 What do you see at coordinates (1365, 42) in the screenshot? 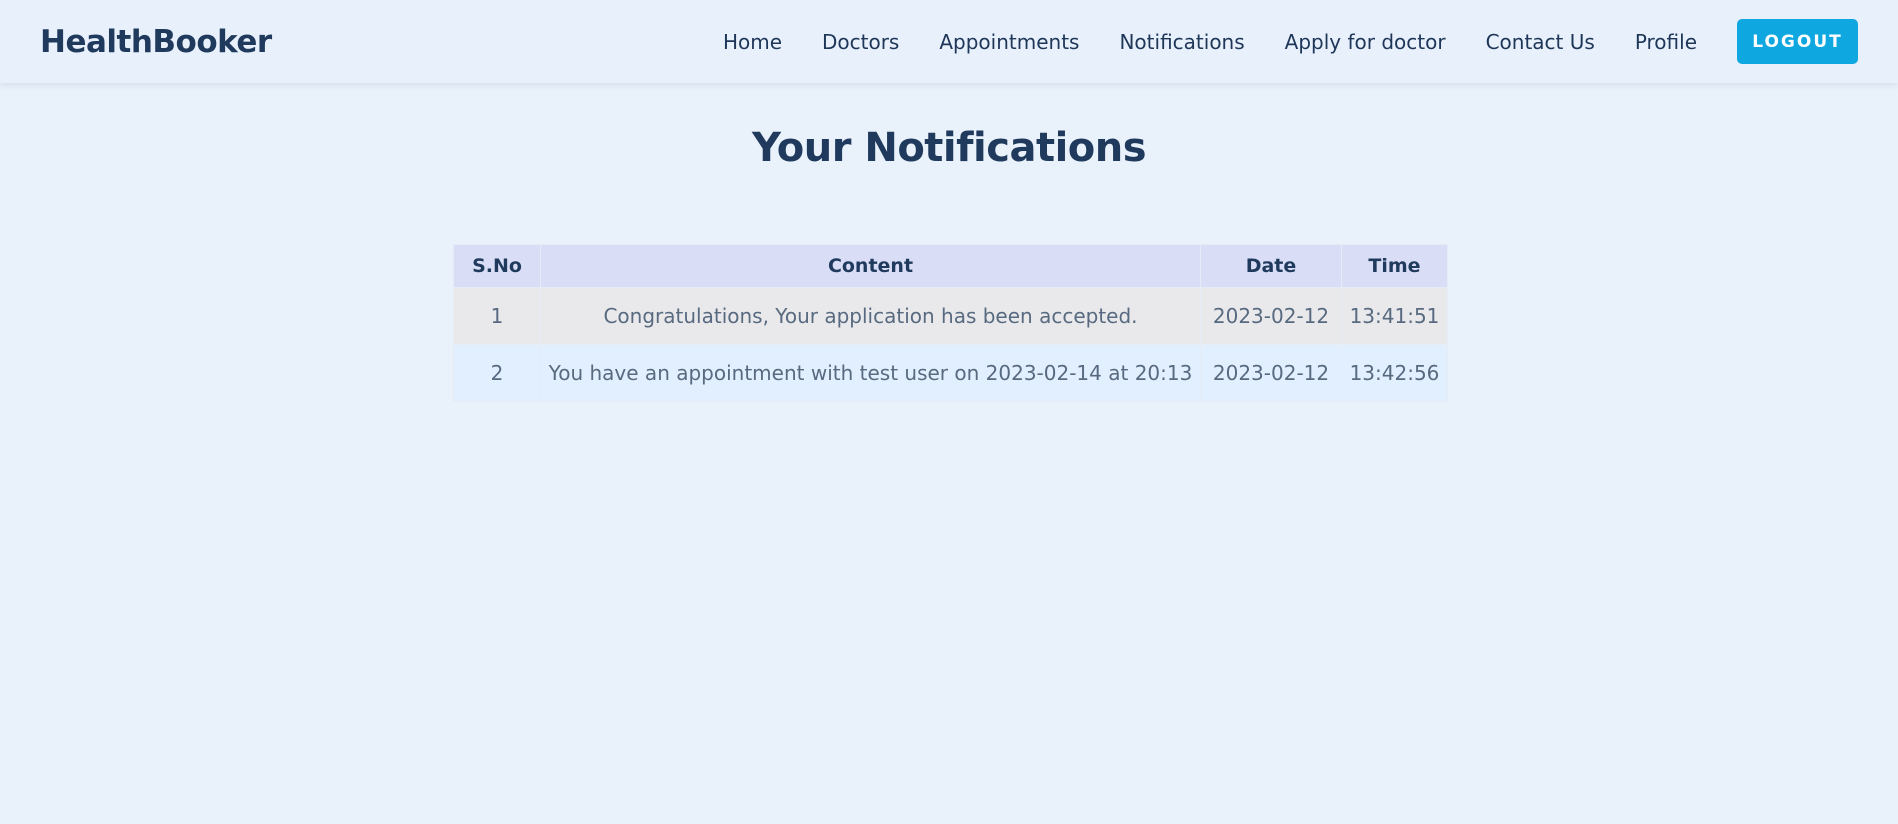
I see `nav-link-apply-for-doctor: Apply for doctor` at bounding box center [1365, 42].